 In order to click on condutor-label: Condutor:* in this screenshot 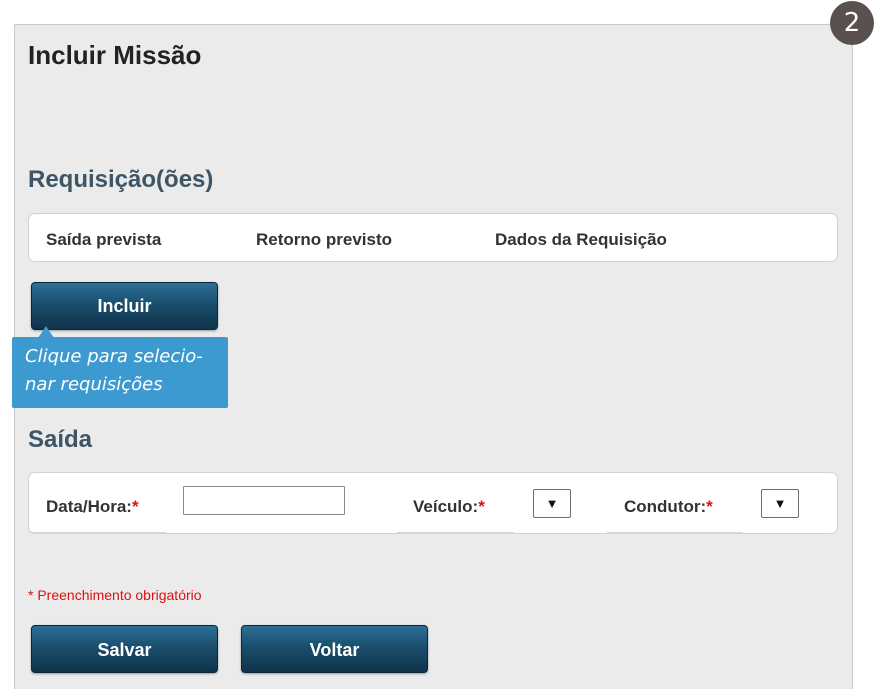, I will do `click(668, 507)`.